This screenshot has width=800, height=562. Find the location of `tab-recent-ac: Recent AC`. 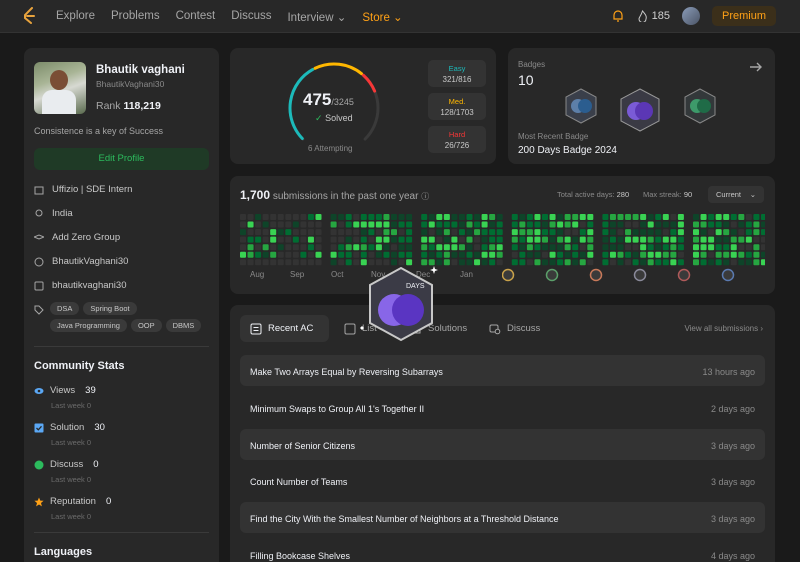

tab-recent-ac: Recent AC is located at coordinates (284, 328).